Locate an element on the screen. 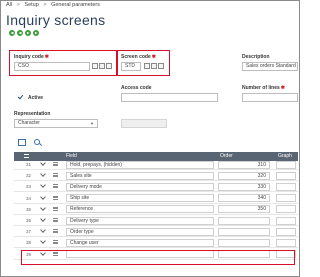  table-row: 35 Reference 350 is located at coordinates (156, 209).